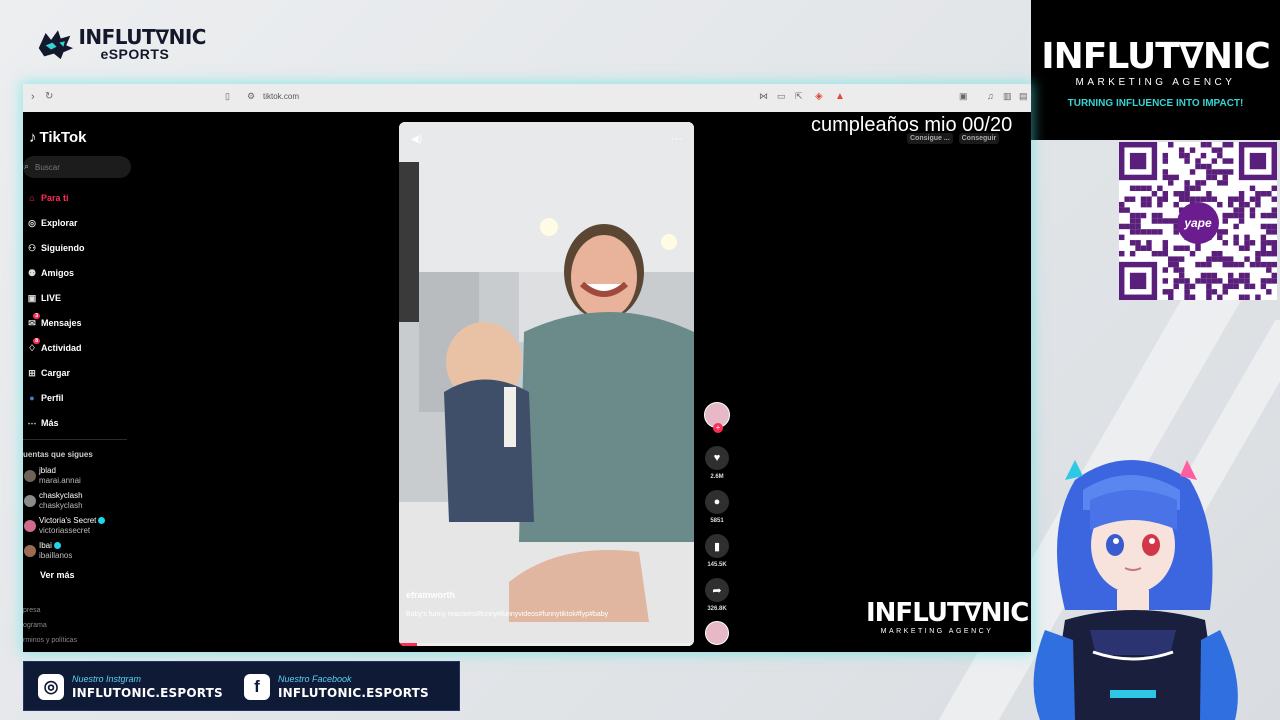  I want to click on brand-name: INFLUT∇NIC, so click(142, 37).